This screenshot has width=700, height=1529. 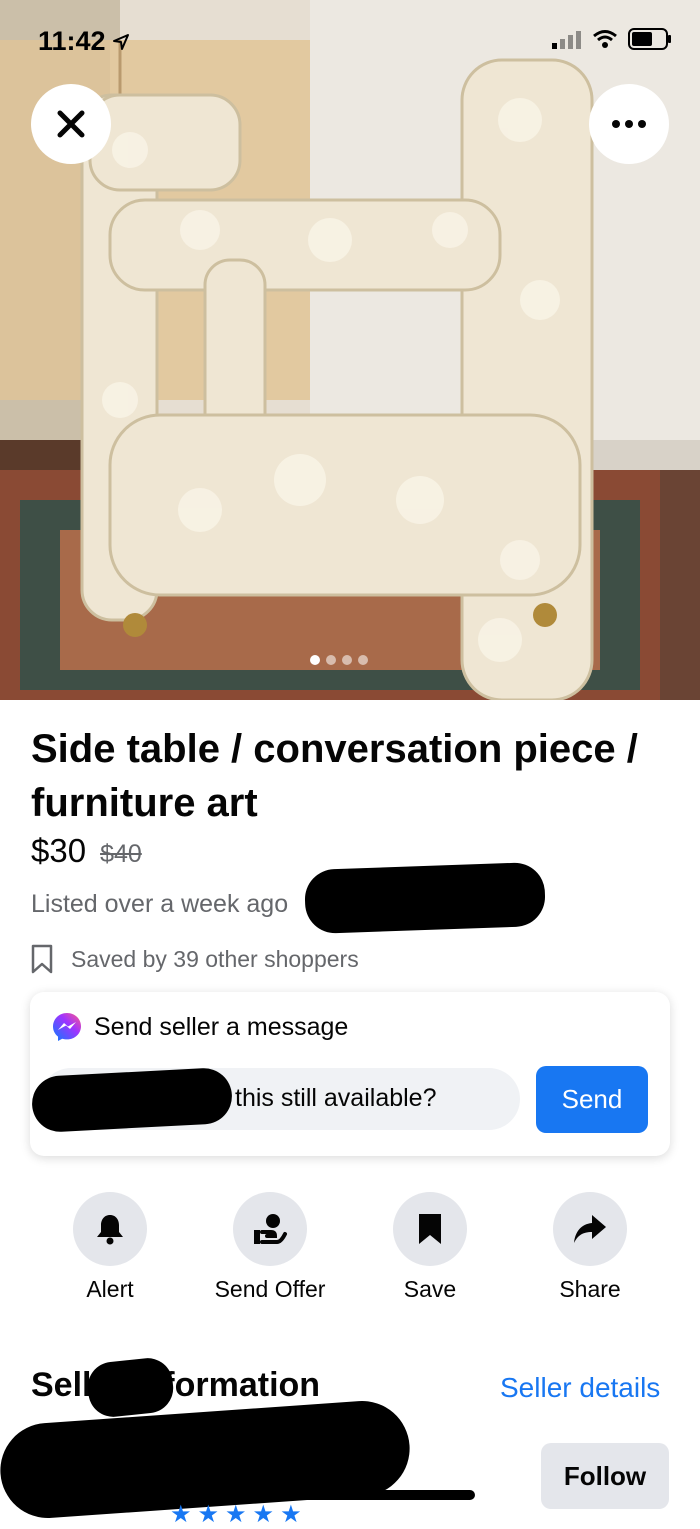 I want to click on close-button, so click(x=71, y=124).